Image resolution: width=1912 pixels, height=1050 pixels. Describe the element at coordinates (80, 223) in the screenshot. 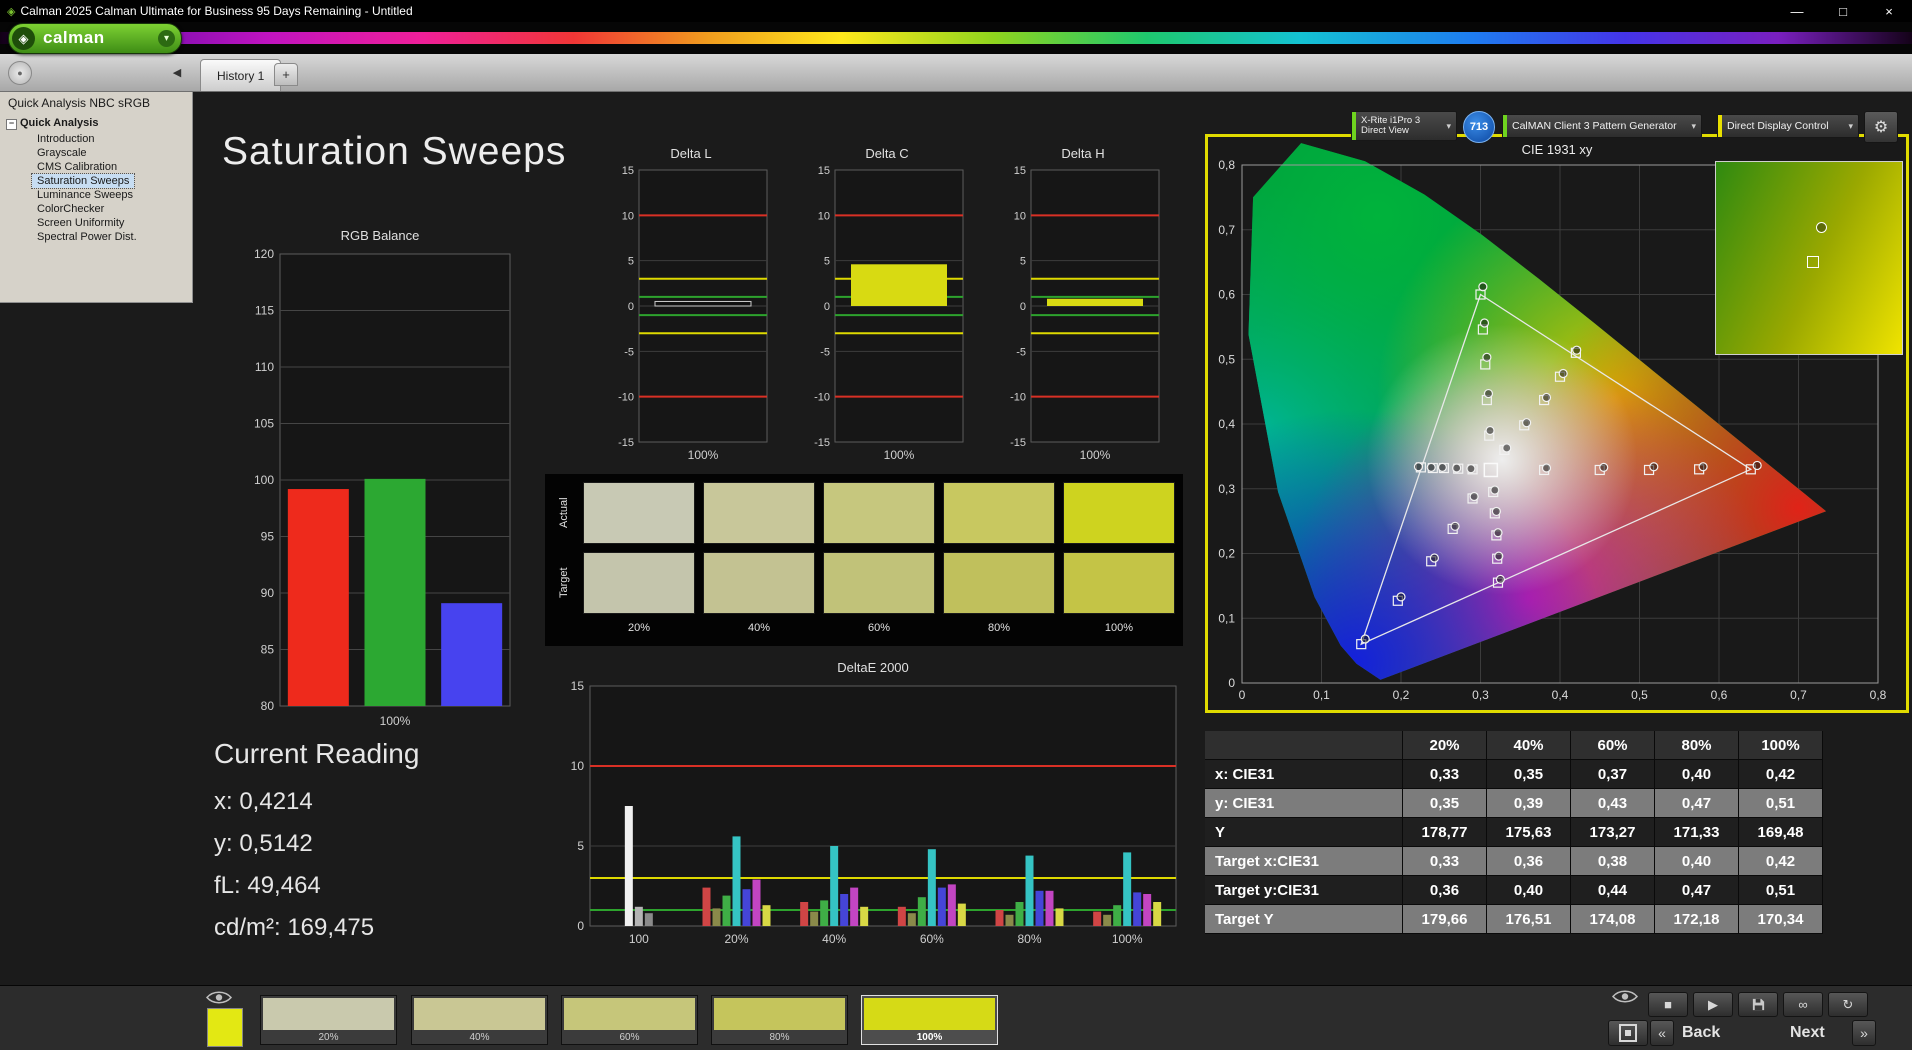

I see `sidebar-item-screen-uniformity: Screen Uniformity` at that location.